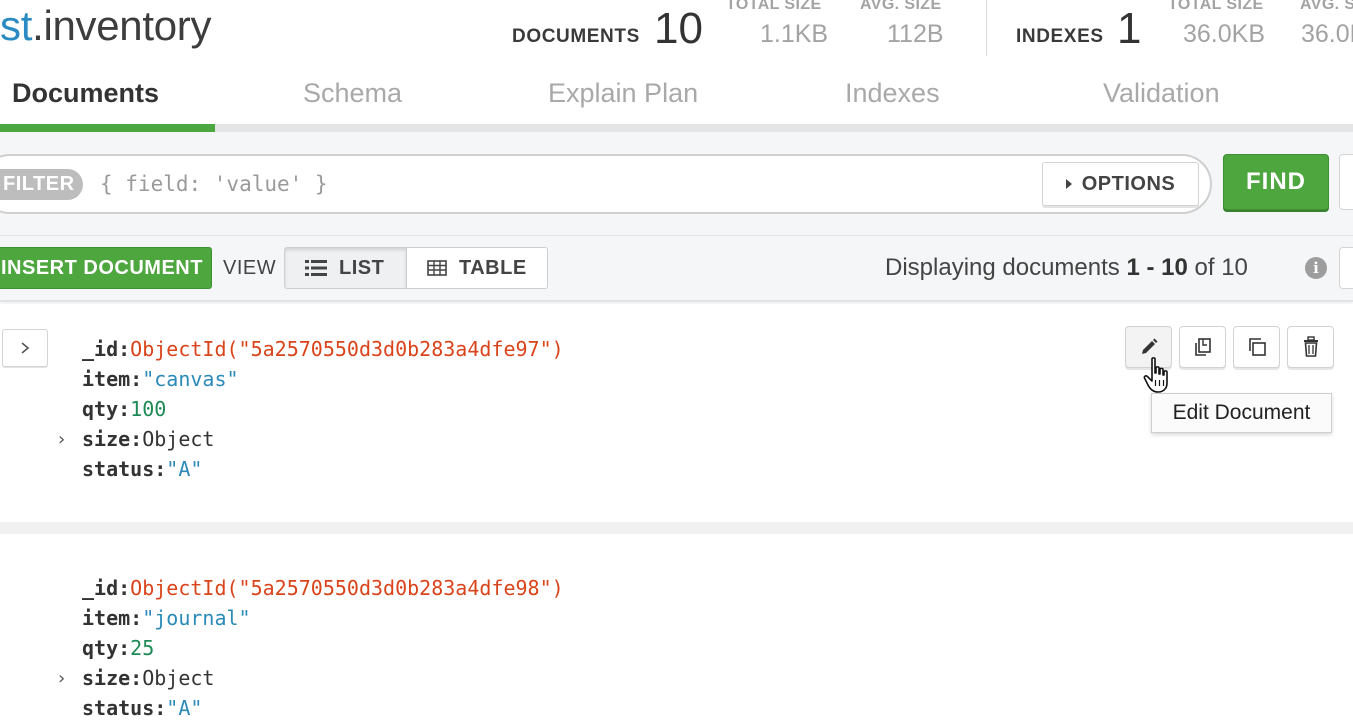 This screenshot has height=727, width=1353. I want to click on refresh-button, so click(1346, 268).